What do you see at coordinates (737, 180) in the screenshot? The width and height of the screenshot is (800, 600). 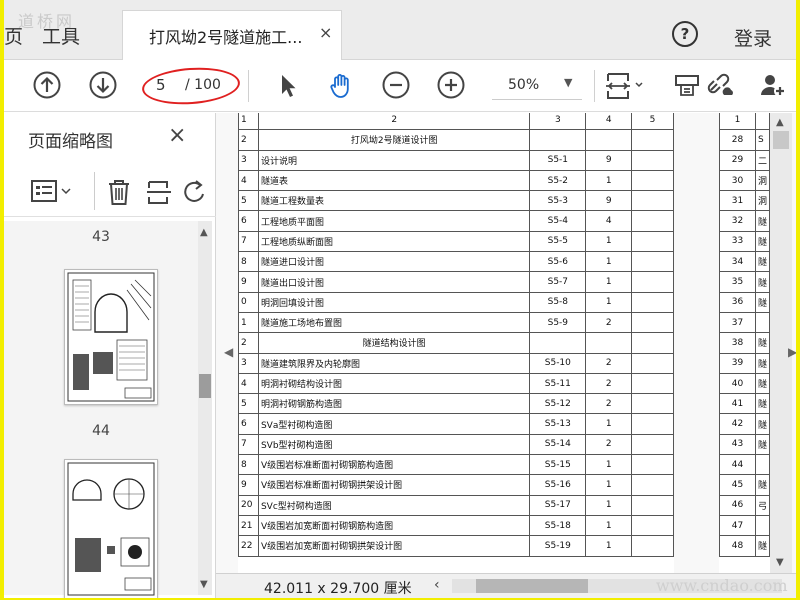 I see `cell-no: 30` at bounding box center [737, 180].